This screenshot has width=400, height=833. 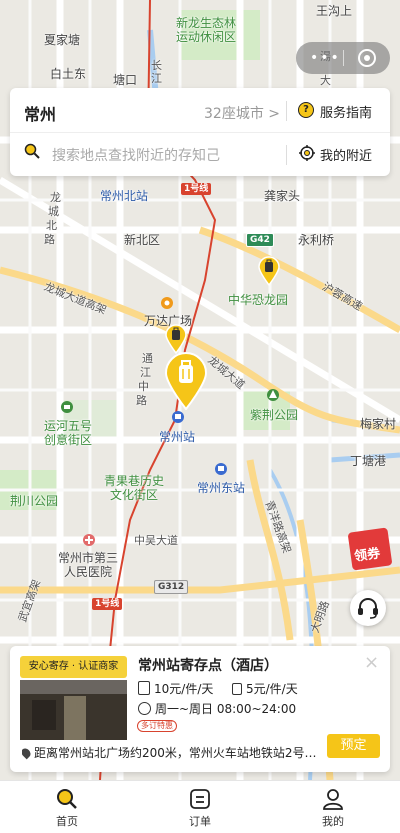 I want to click on luggage-large-icon, so click(x=144, y=688).